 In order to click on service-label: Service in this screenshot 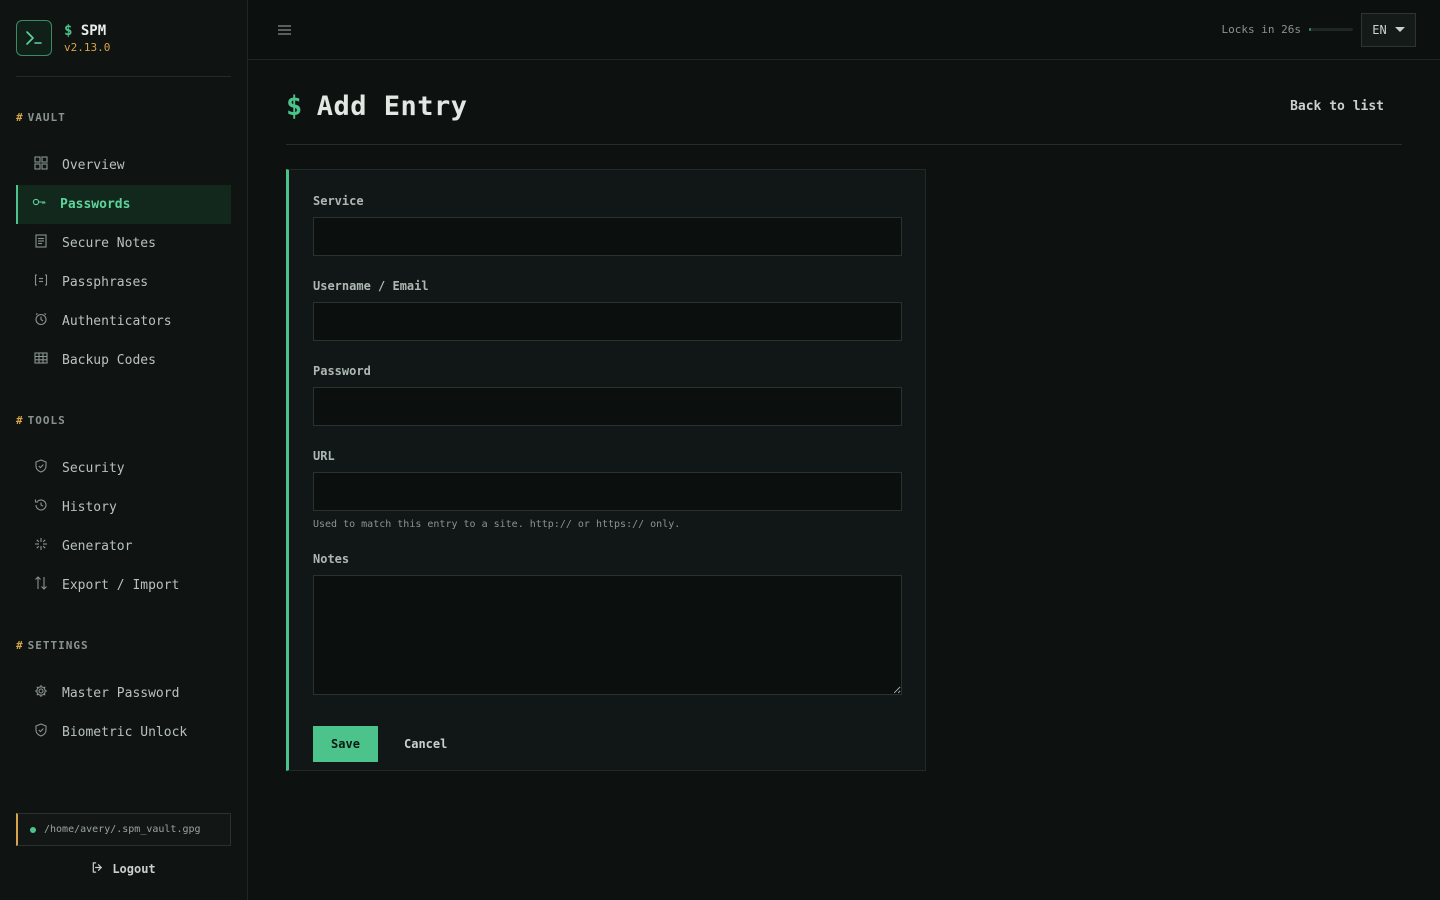, I will do `click(338, 201)`.